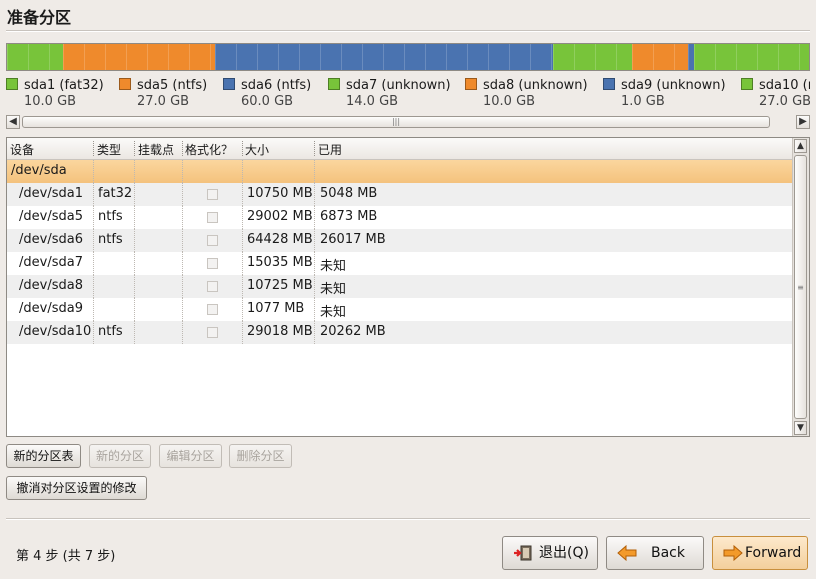 The image size is (816, 579). What do you see at coordinates (115, 193) in the screenshot?
I see `cell-type: fat32` at bounding box center [115, 193].